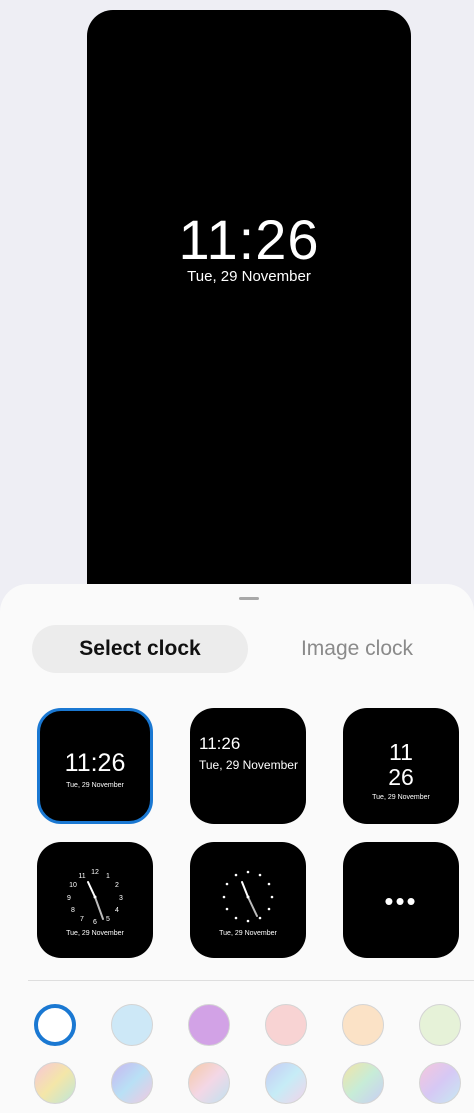 This screenshot has width=474, height=1113. I want to click on clock-style-digital-centered: 11:26 Tue, 29 November, so click(95, 766).